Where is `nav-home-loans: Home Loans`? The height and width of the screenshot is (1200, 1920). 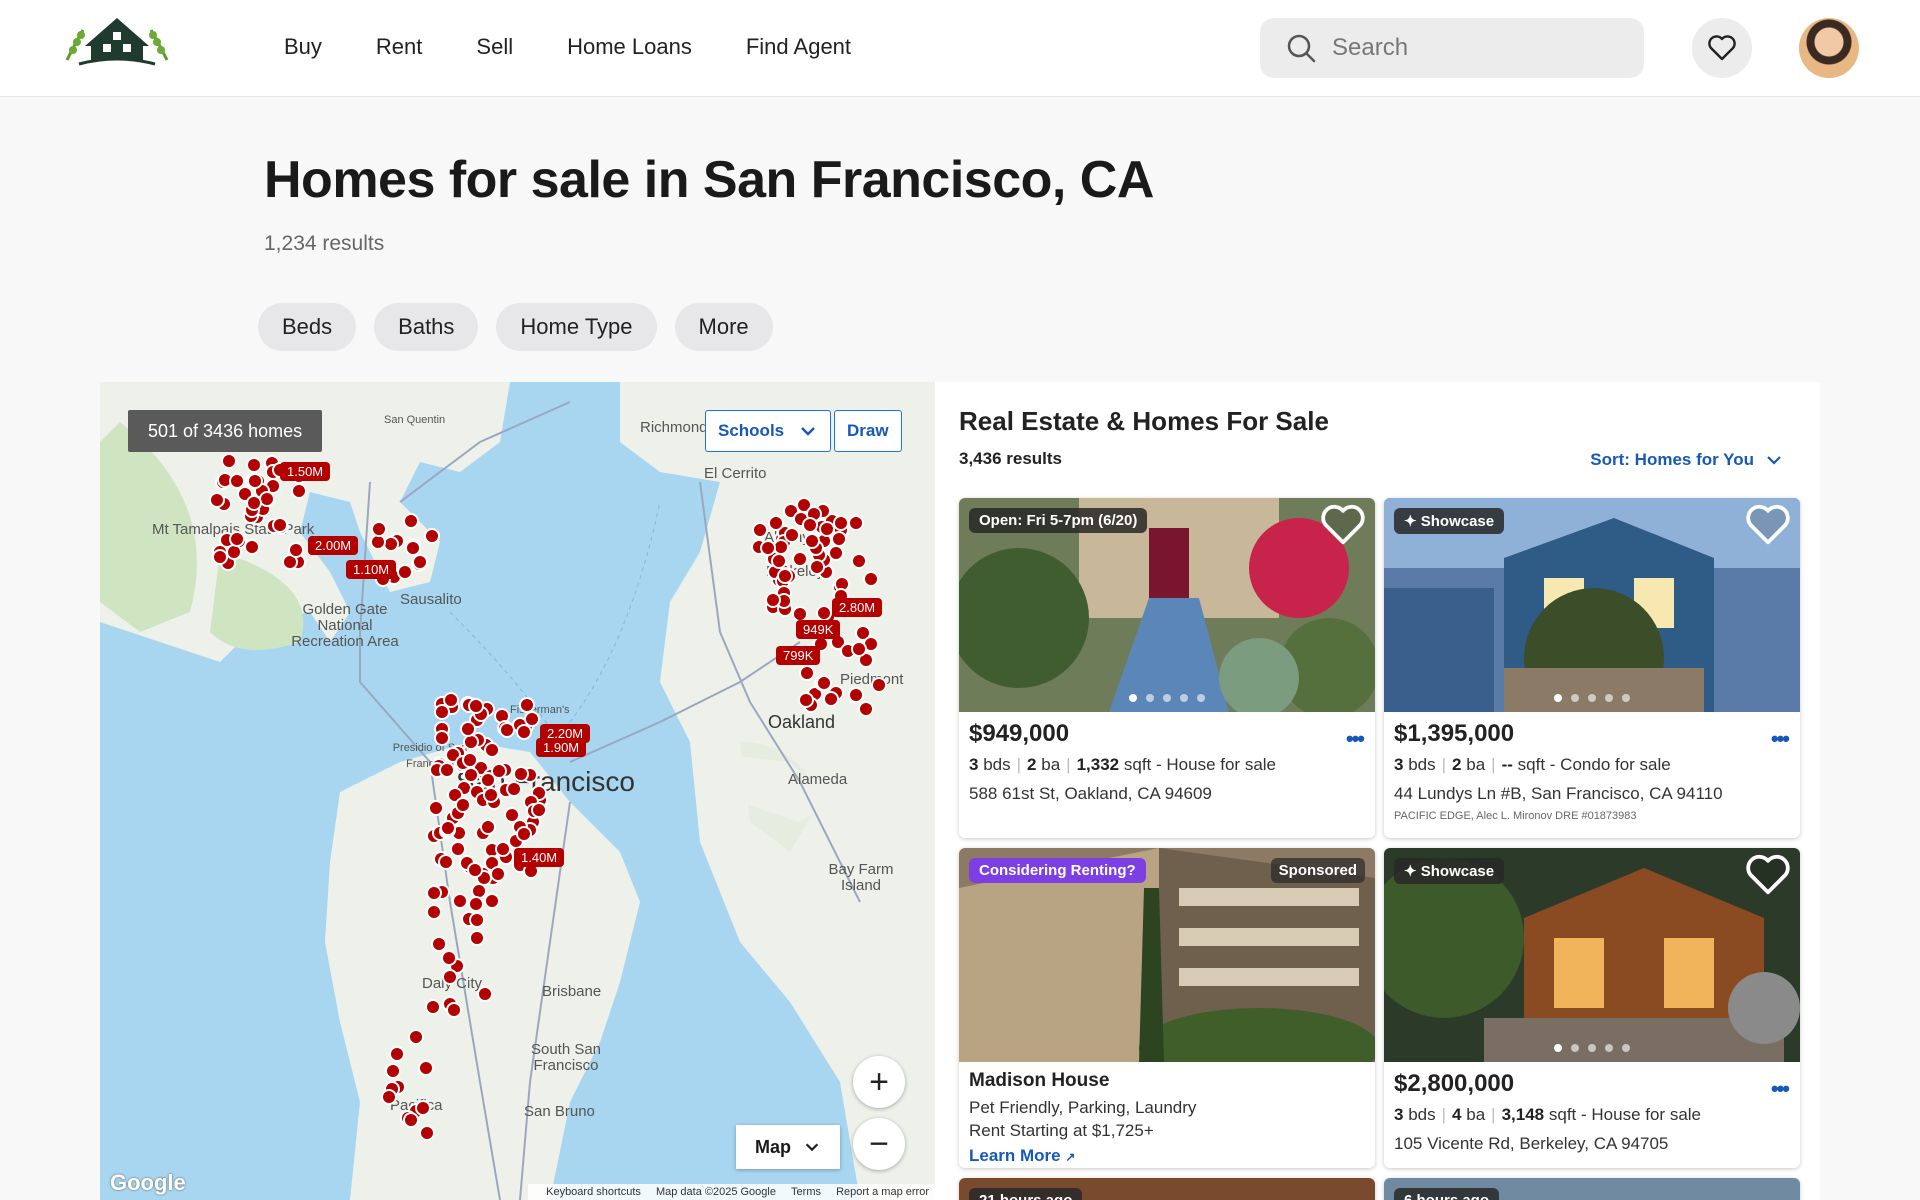 nav-home-loans: Home Loans is located at coordinates (629, 47).